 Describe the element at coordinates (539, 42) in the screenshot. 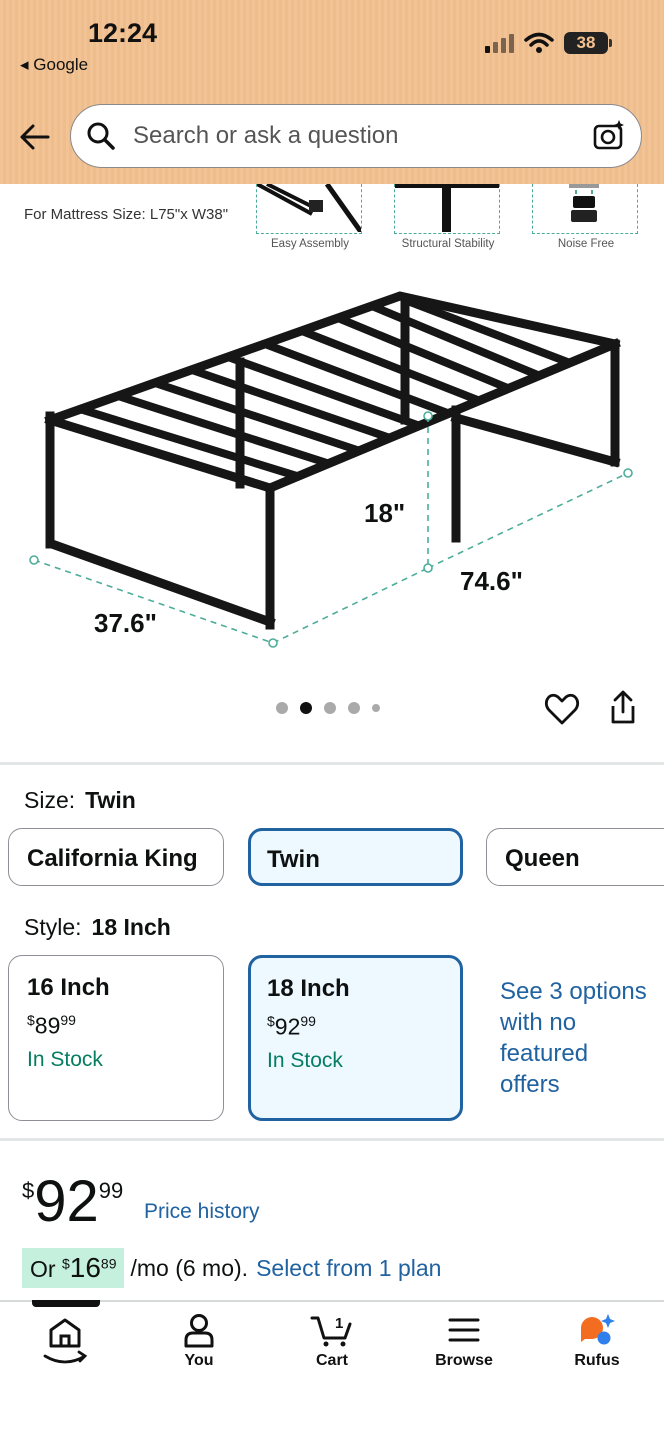

I see `wifi-icon` at that location.